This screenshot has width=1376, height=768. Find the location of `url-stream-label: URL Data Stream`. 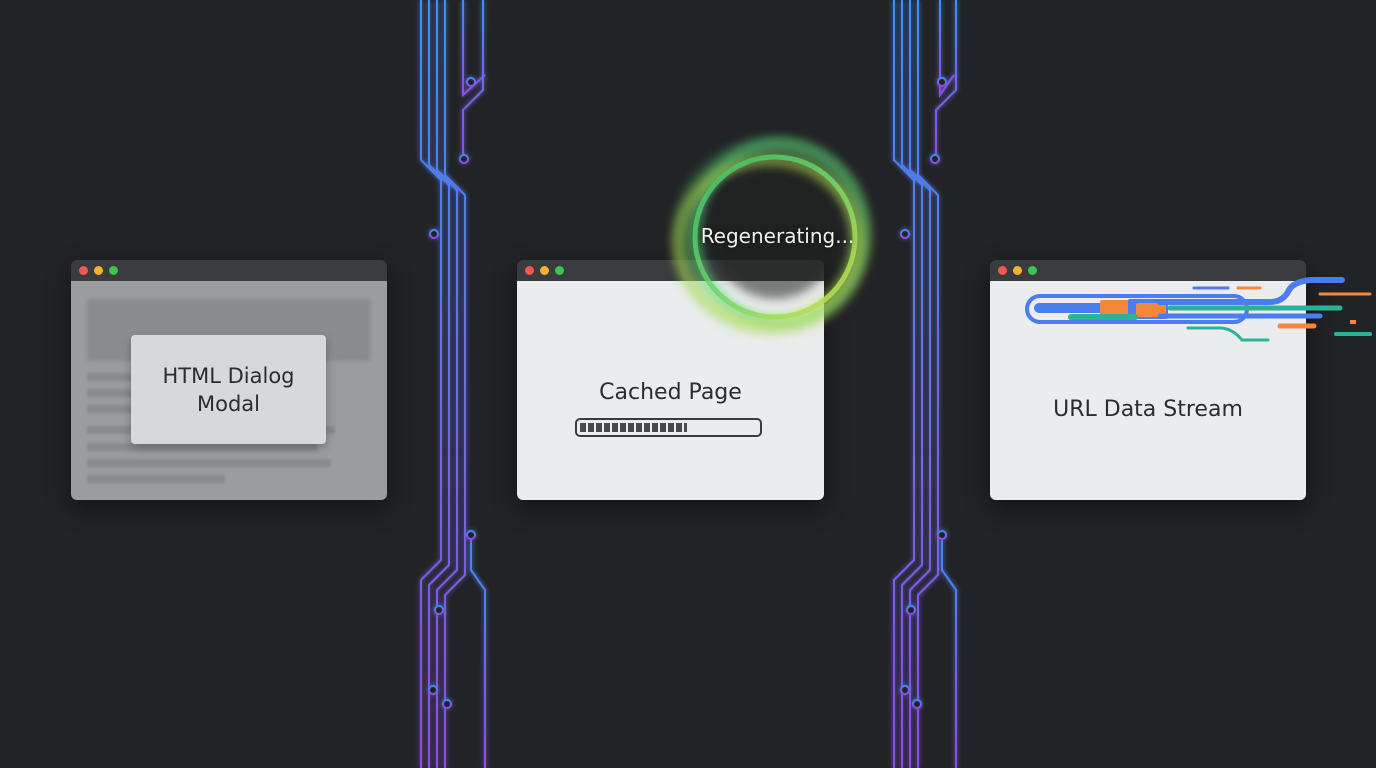

url-stream-label: URL Data Stream is located at coordinates (1148, 409).